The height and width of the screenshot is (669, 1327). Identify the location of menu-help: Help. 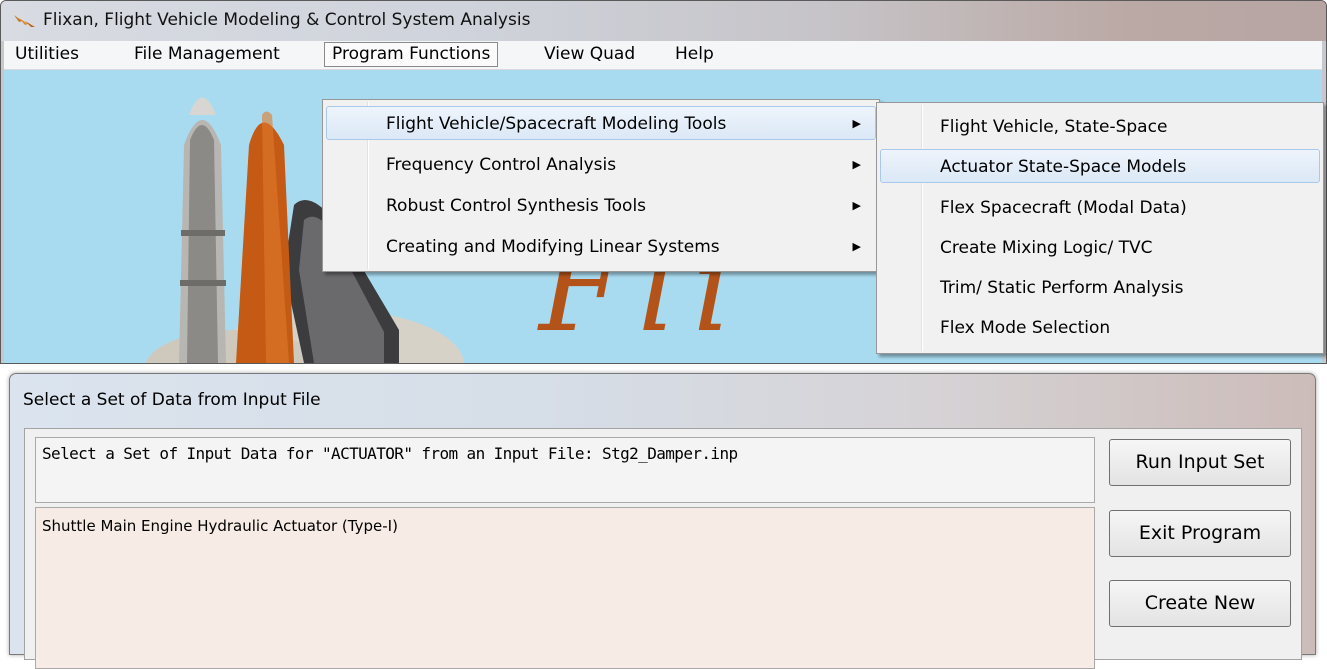
(694, 54).